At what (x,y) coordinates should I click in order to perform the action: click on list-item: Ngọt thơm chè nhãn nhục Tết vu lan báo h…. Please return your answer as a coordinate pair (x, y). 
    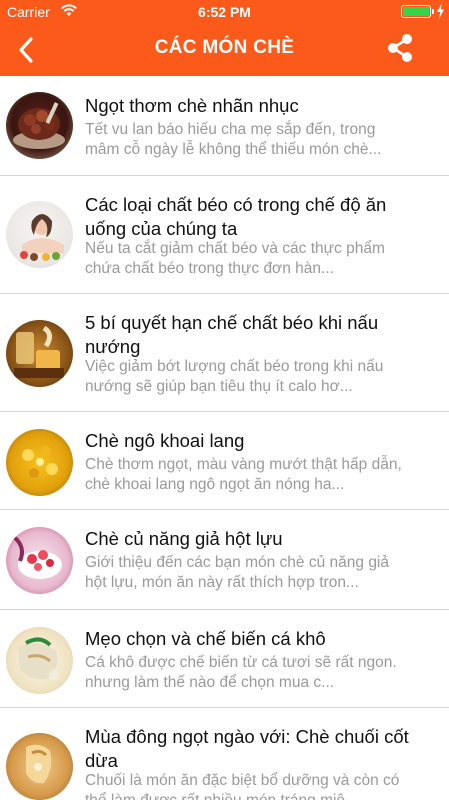
    Looking at the image, I should click on (224, 126).